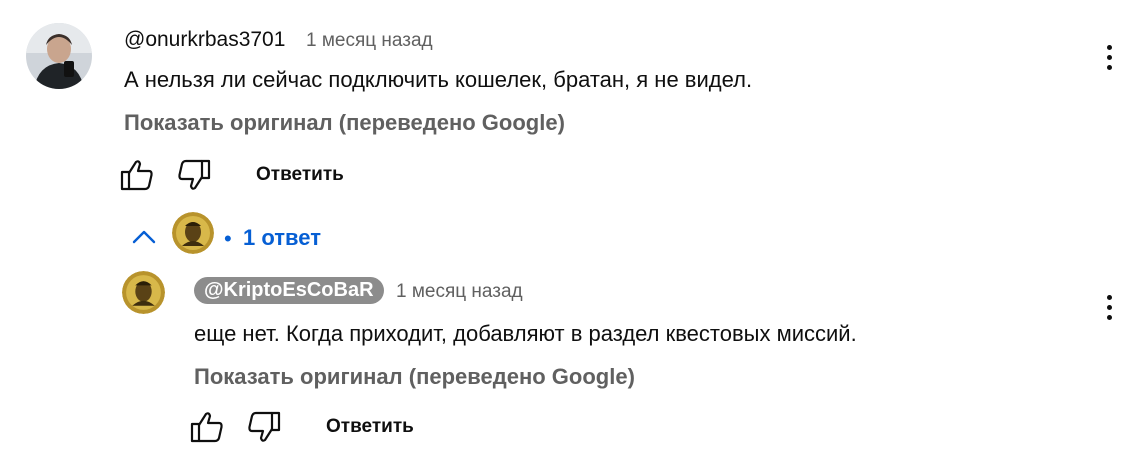  I want to click on comment-author: @onurkrbas3701, so click(204, 40).